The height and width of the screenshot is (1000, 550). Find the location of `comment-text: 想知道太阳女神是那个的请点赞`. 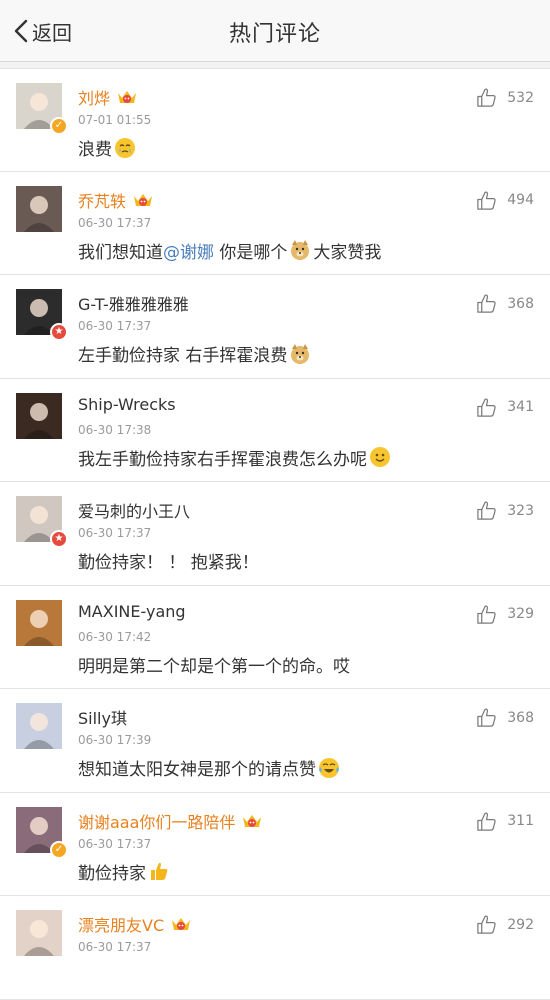

comment-text: 想知道太阳女神是那个的请点赞 is located at coordinates (210, 767).